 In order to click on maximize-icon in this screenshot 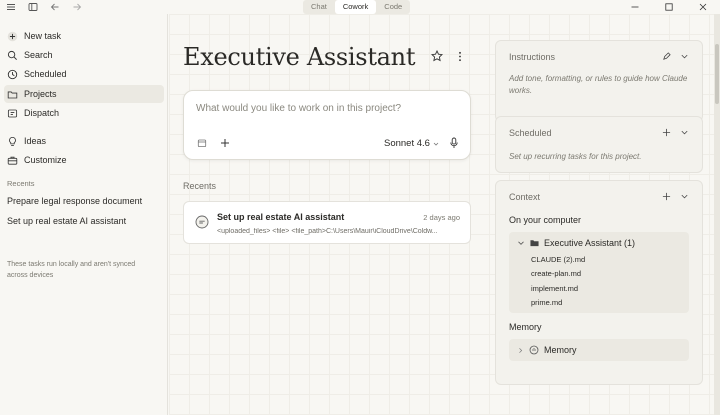, I will do `click(669, 7)`.